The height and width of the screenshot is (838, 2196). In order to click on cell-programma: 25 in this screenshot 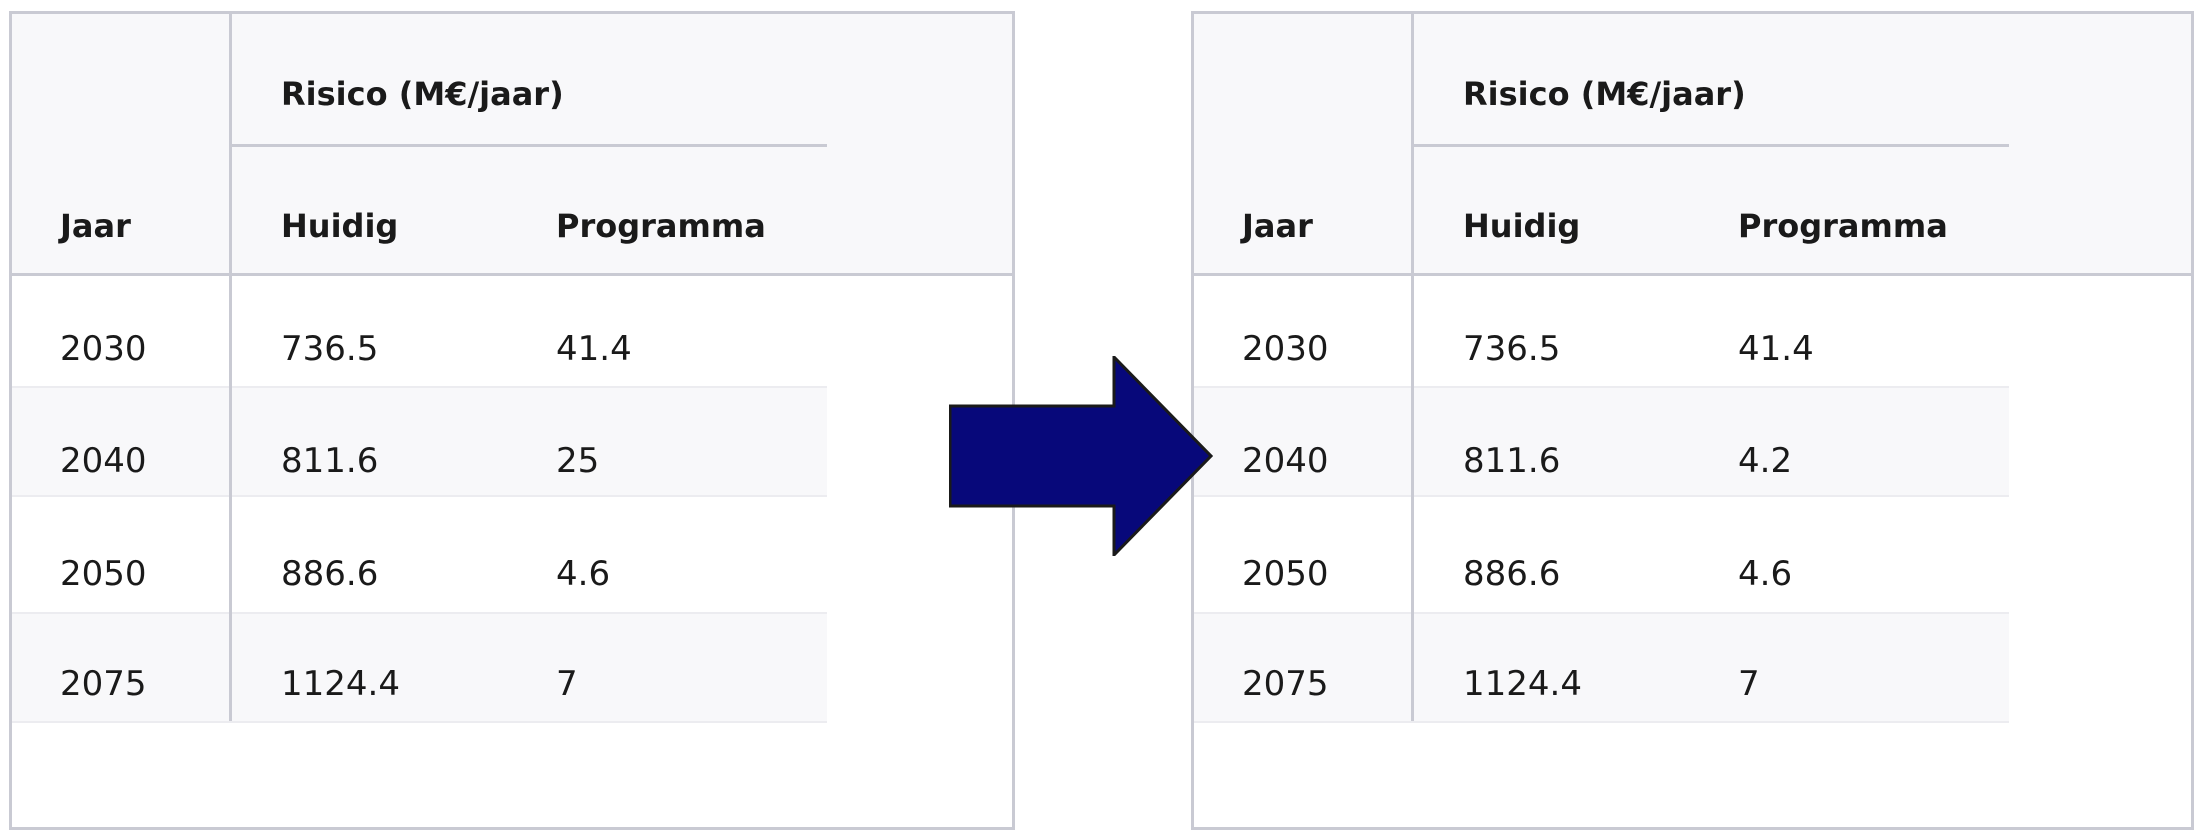, I will do `click(578, 461)`.